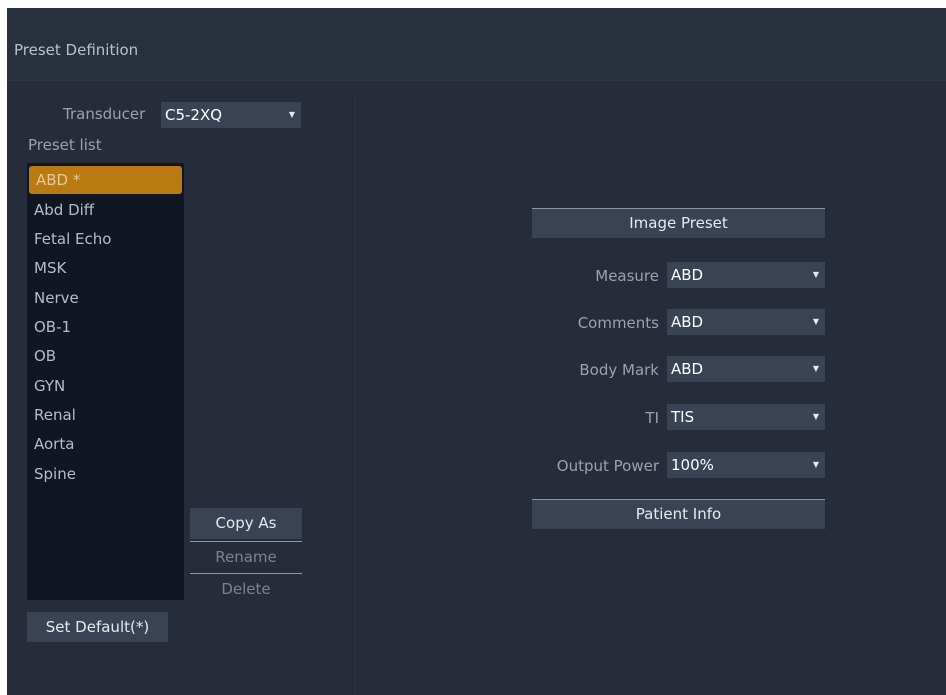  Describe the element at coordinates (746, 465) in the screenshot. I see `output-power-select: 100% ▼` at that location.